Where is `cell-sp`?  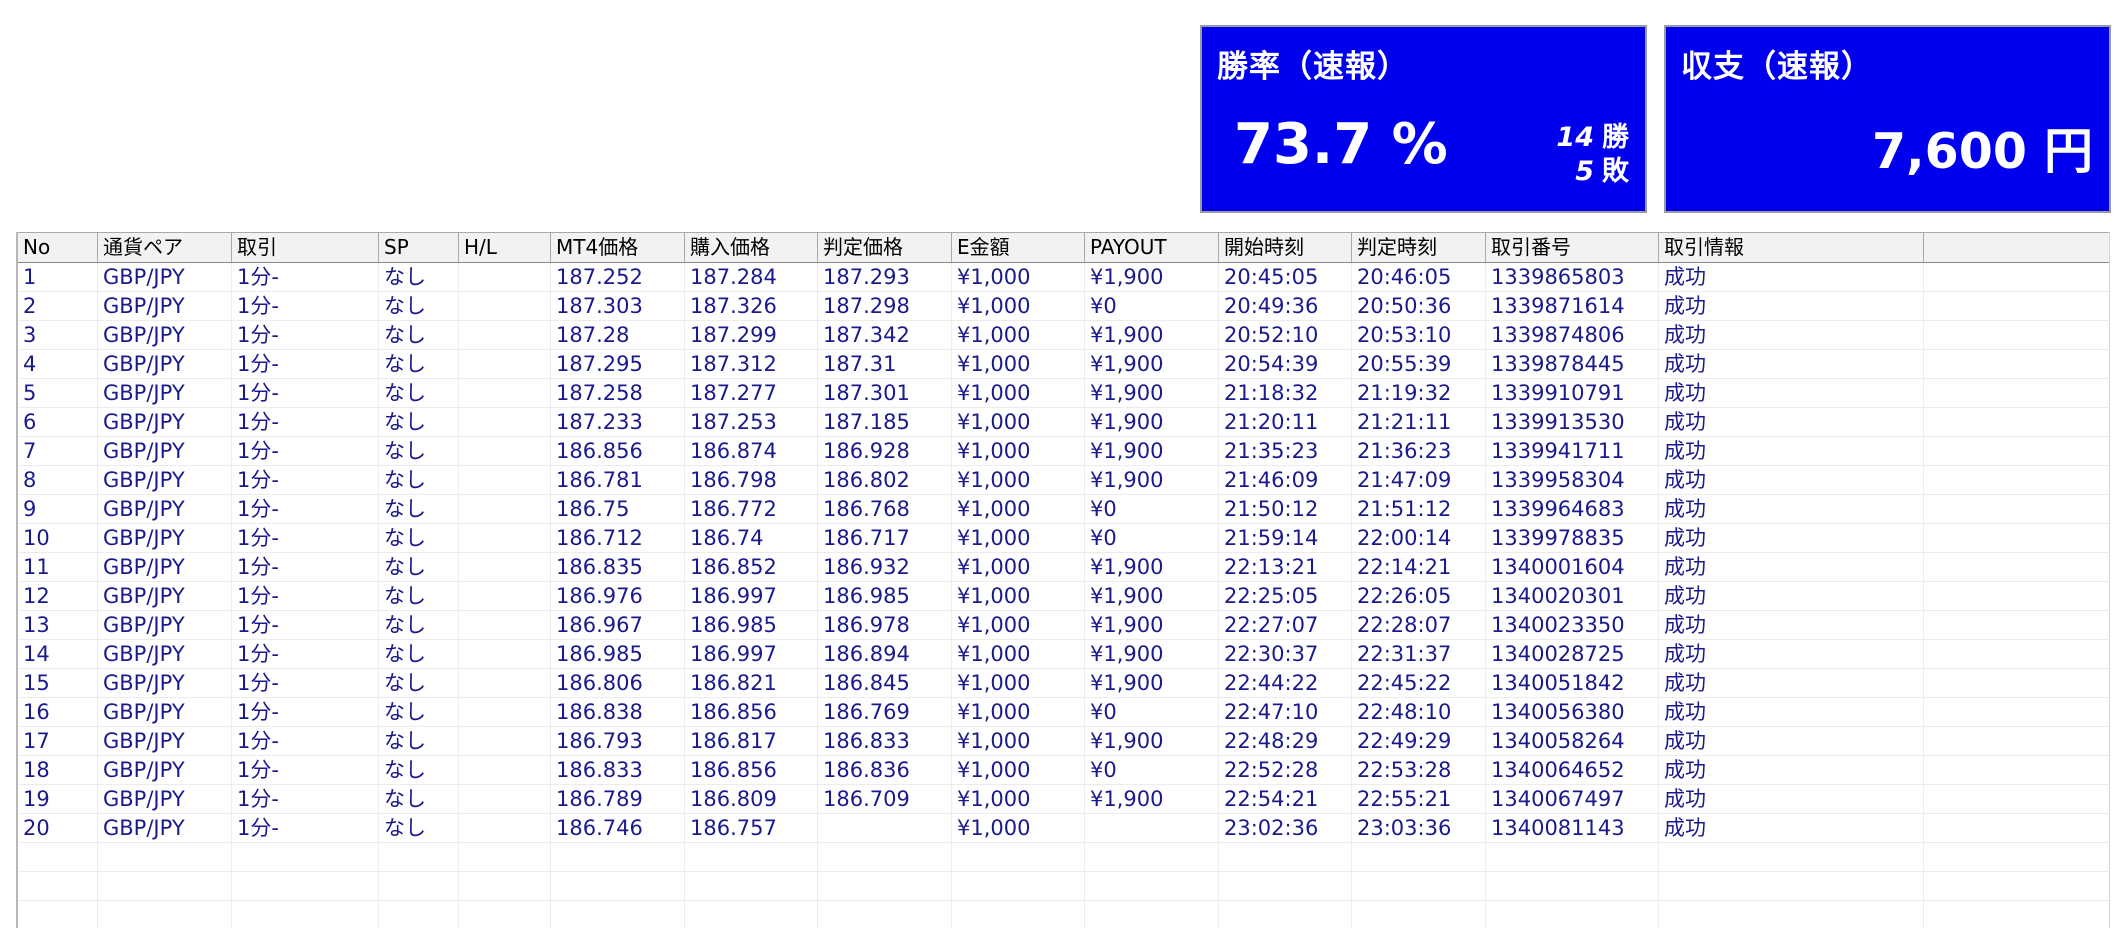
cell-sp is located at coordinates (419, 914).